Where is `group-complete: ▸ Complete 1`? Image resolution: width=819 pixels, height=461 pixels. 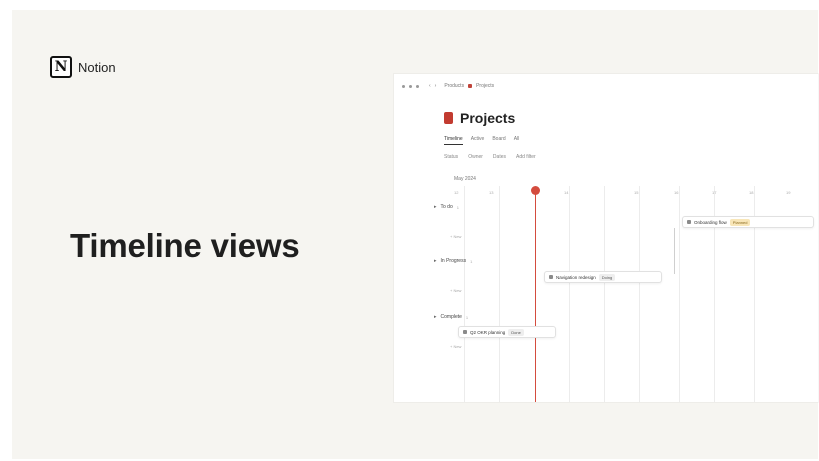 group-complete: ▸ Complete 1 is located at coordinates (451, 317).